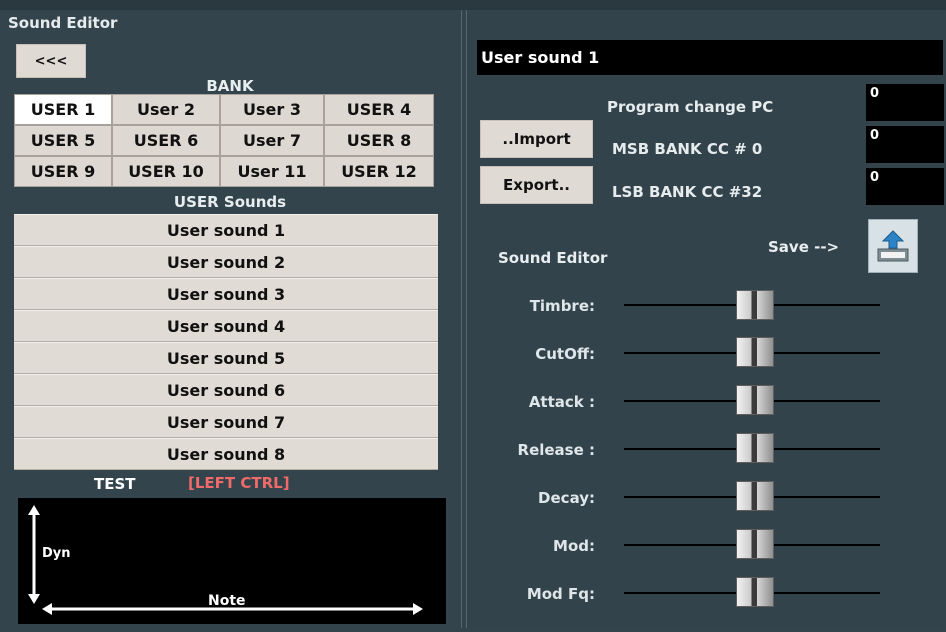  What do you see at coordinates (755, 448) in the screenshot?
I see `param-slider-thumb-release` at bounding box center [755, 448].